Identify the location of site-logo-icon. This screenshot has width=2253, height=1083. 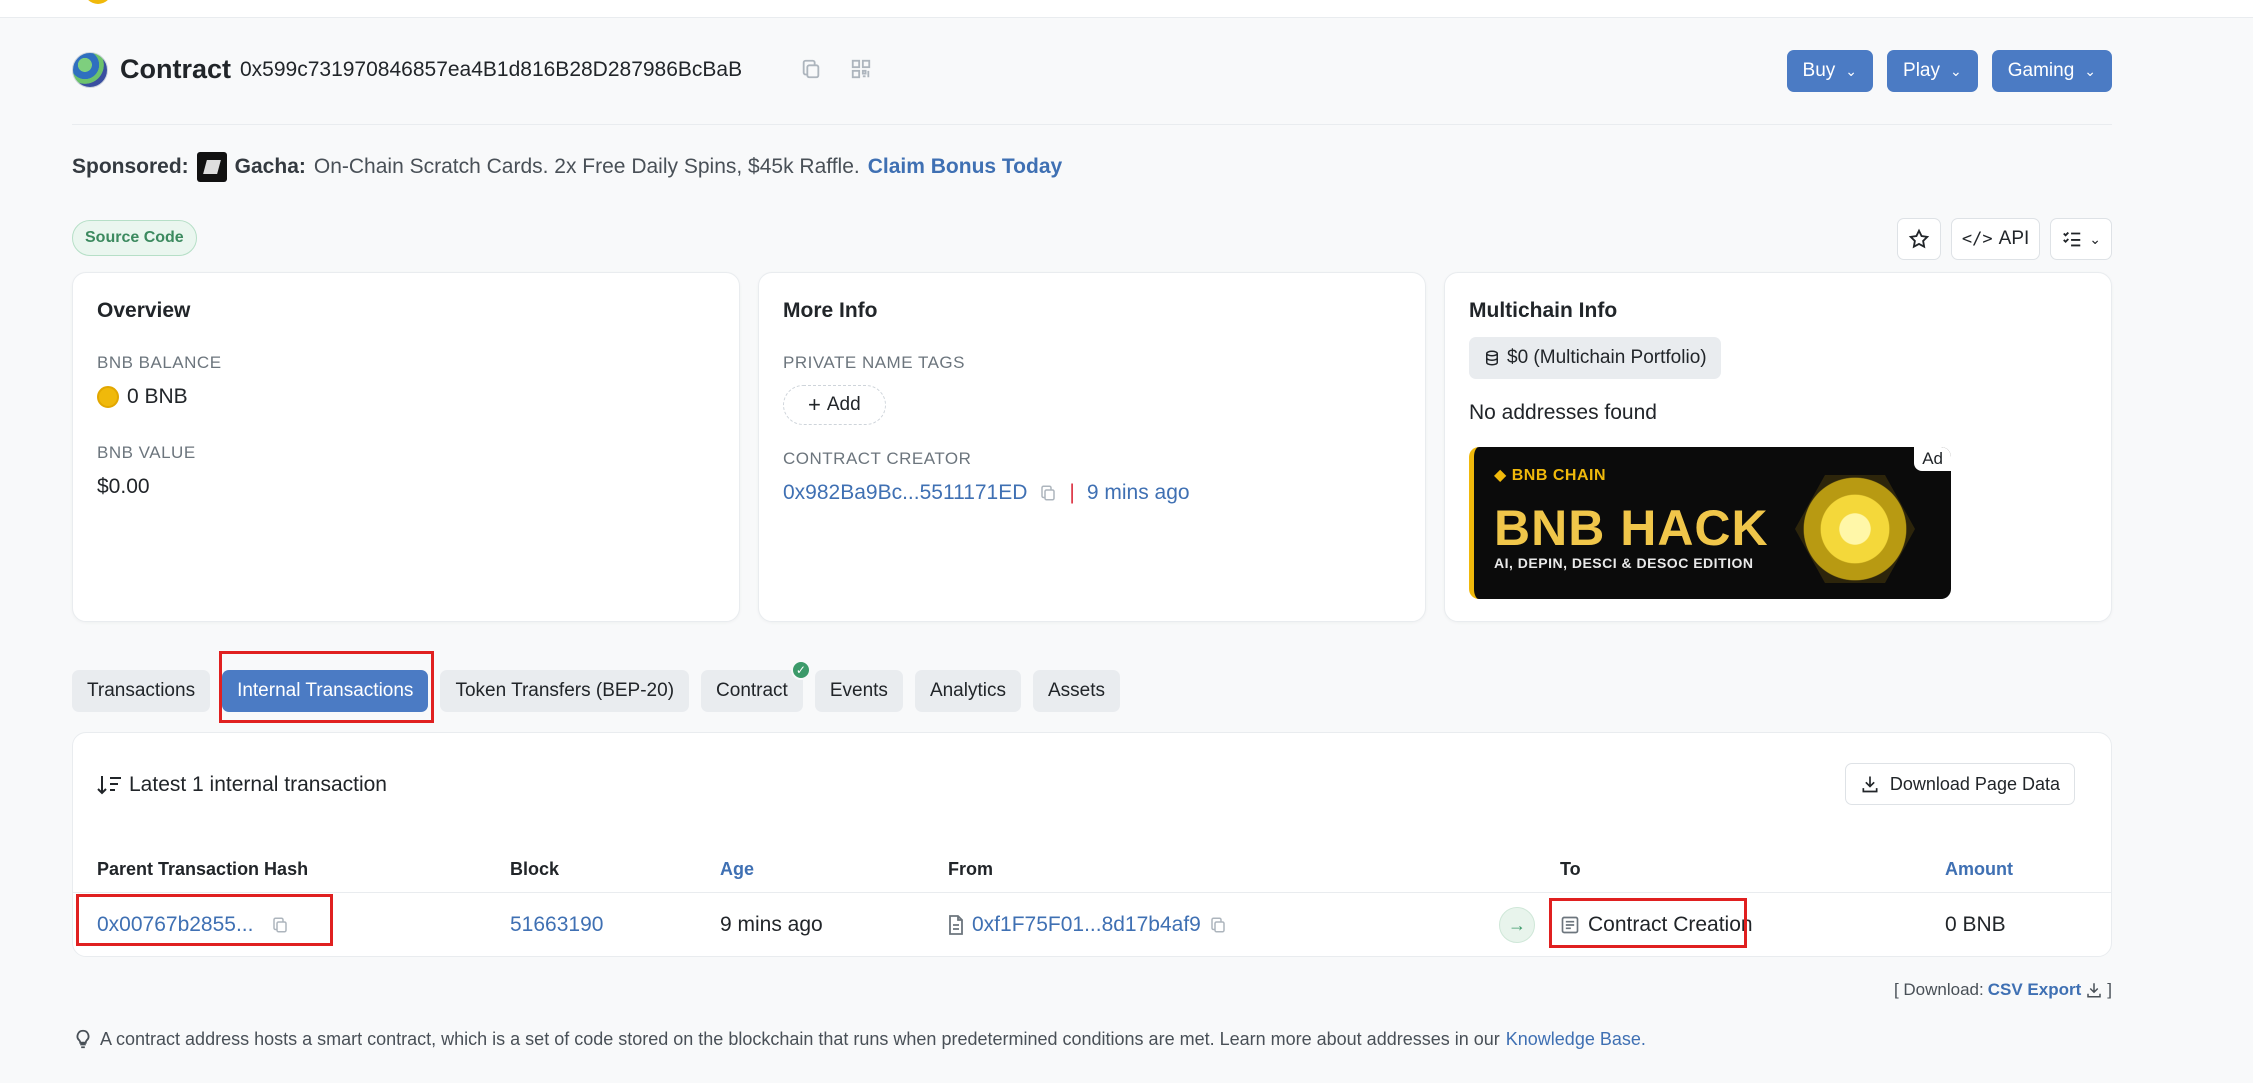
(98, 2).